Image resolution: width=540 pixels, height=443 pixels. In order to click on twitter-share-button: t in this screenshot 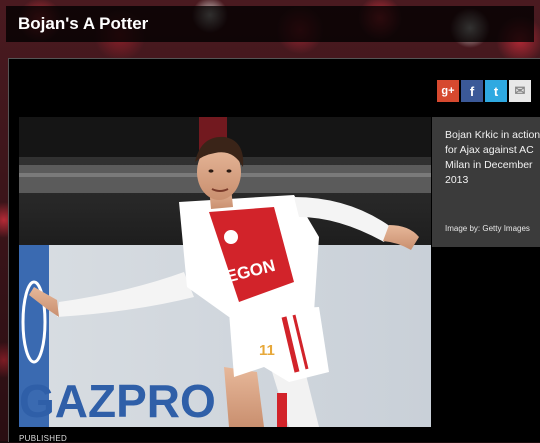, I will do `click(496, 91)`.